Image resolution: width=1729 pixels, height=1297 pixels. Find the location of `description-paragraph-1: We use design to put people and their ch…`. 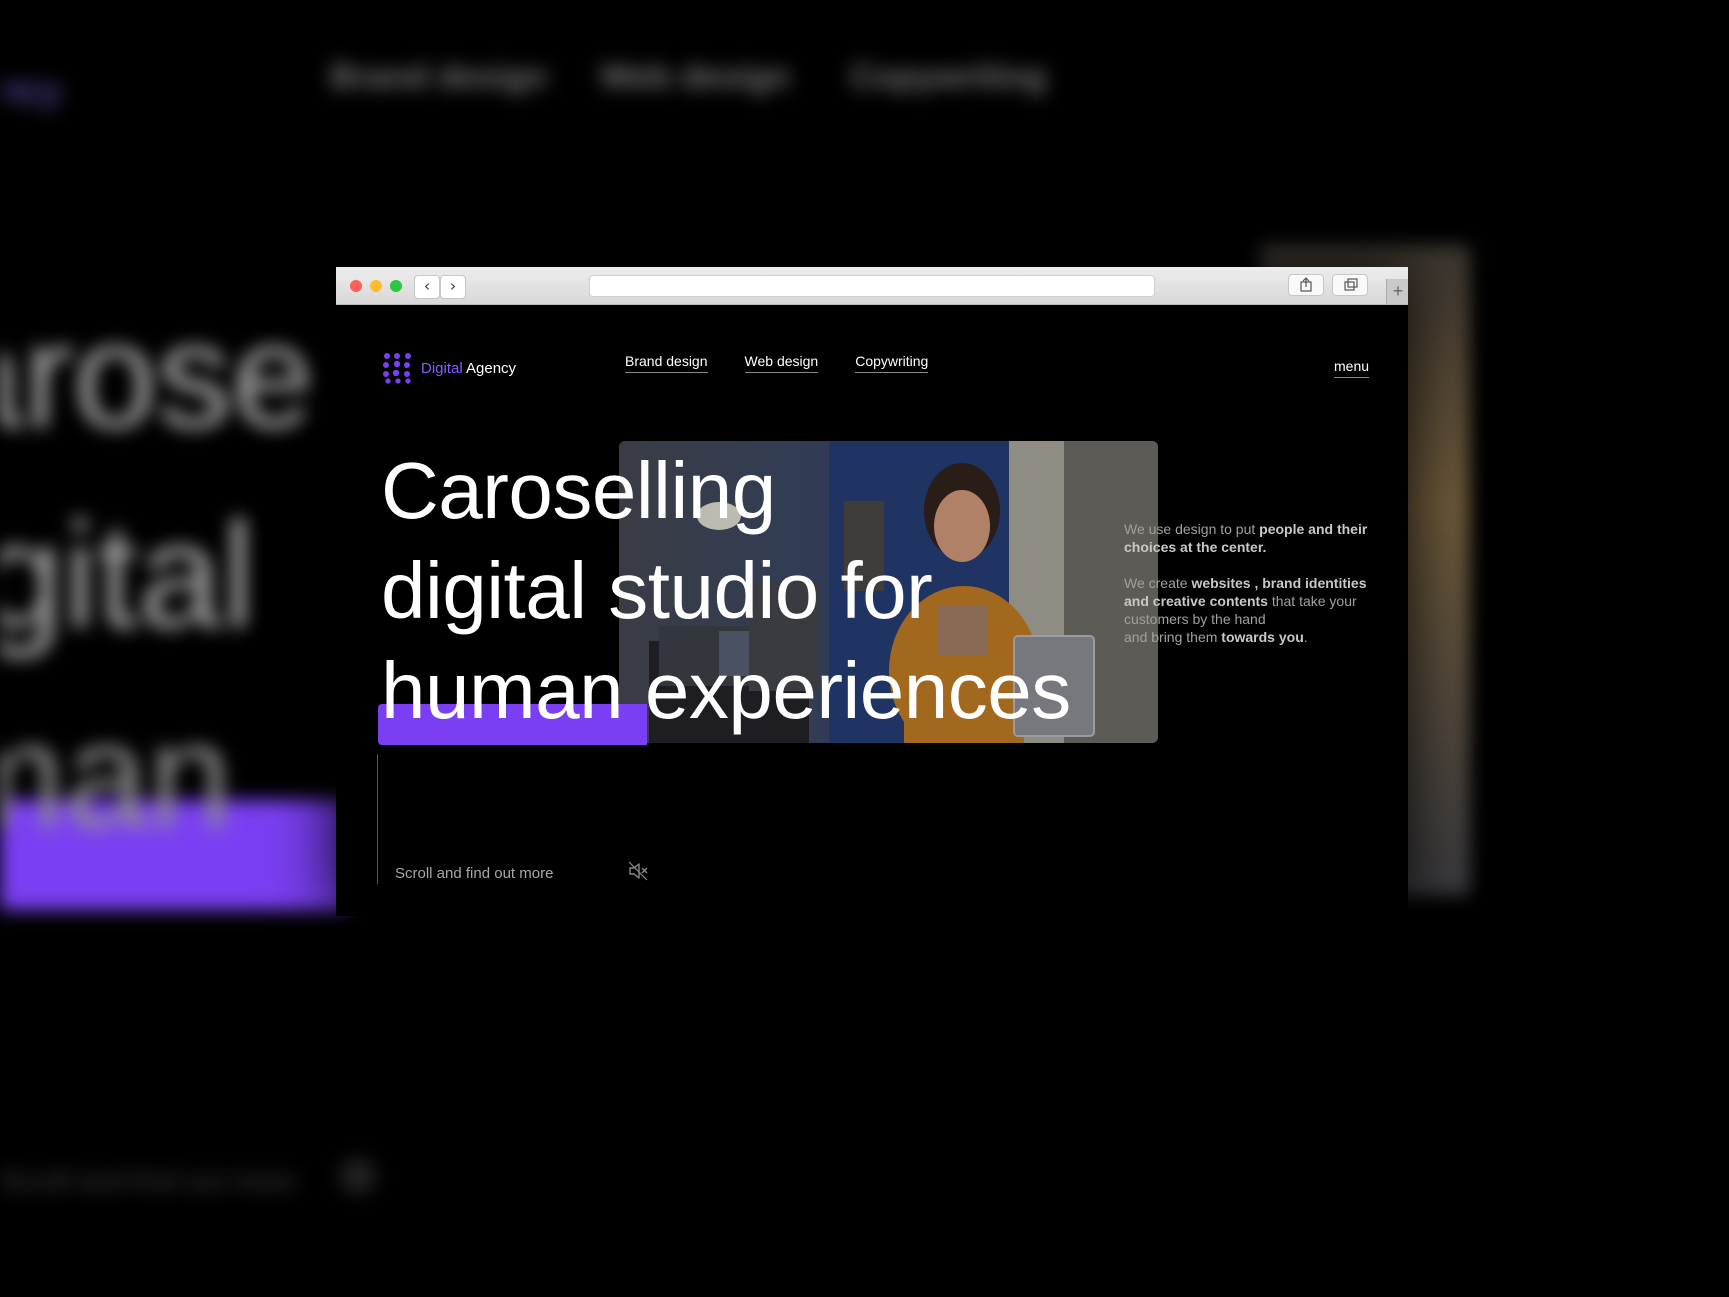

description-paragraph-1: We use design to put people and their ch… is located at coordinates (1249, 538).